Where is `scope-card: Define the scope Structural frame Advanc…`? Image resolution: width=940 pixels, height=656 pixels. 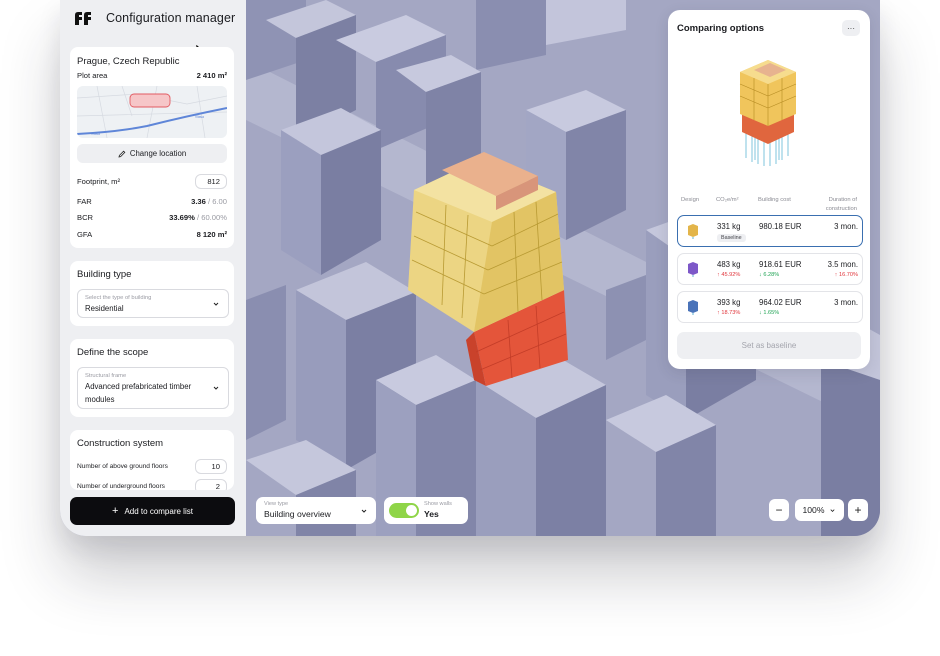 scope-card: Define the scope Structural frame Advanc… is located at coordinates (152, 378).